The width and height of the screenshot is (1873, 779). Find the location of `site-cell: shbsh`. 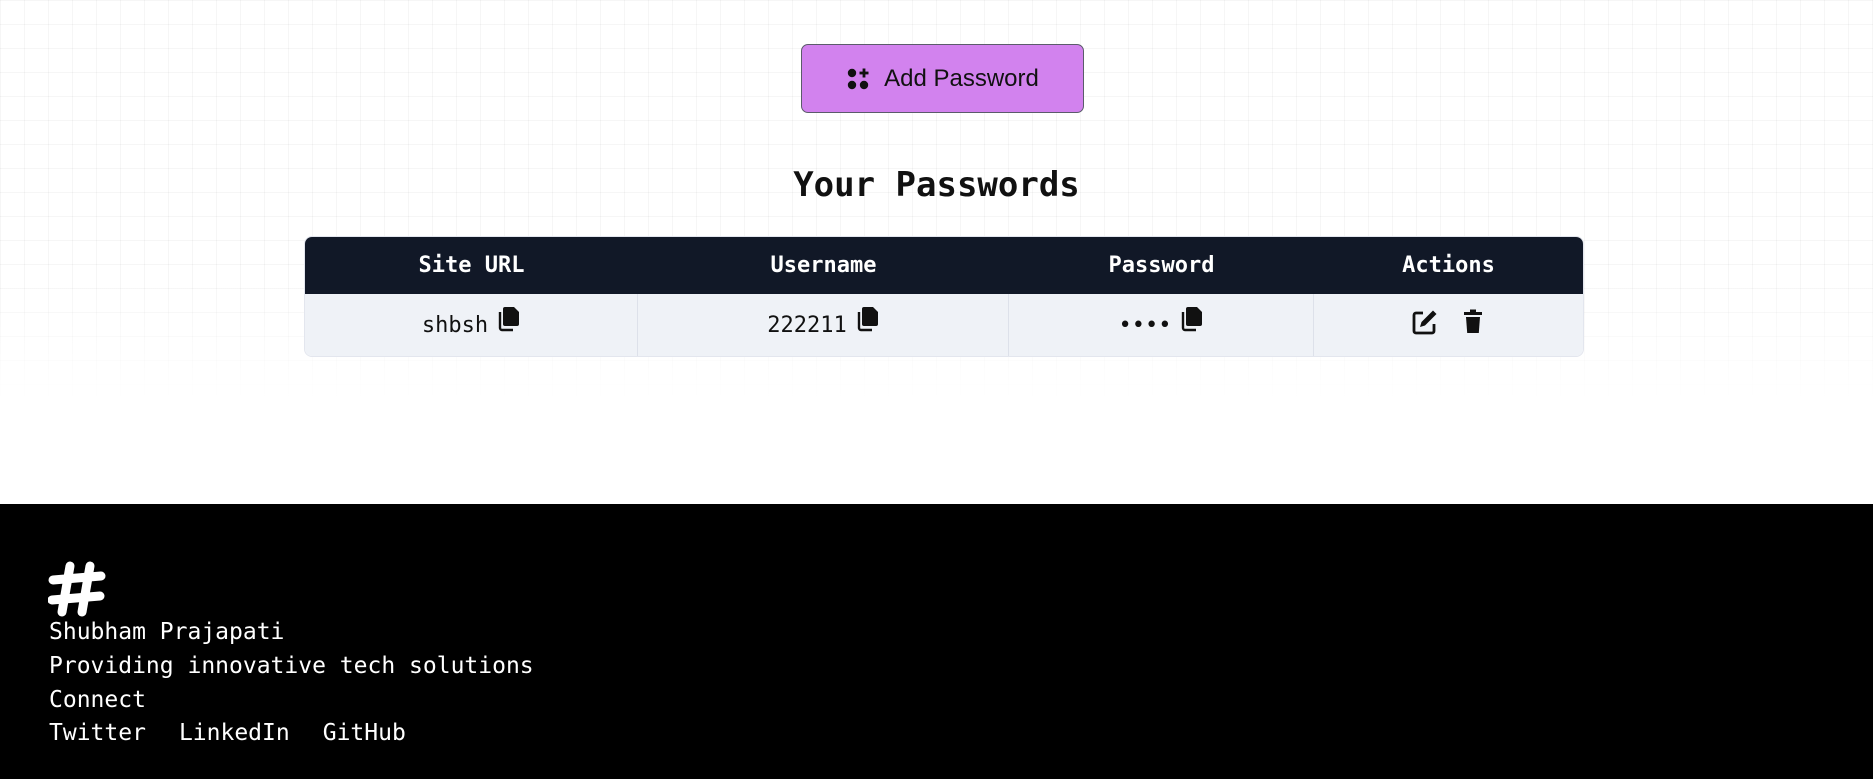

site-cell: shbsh is located at coordinates (471, 325).